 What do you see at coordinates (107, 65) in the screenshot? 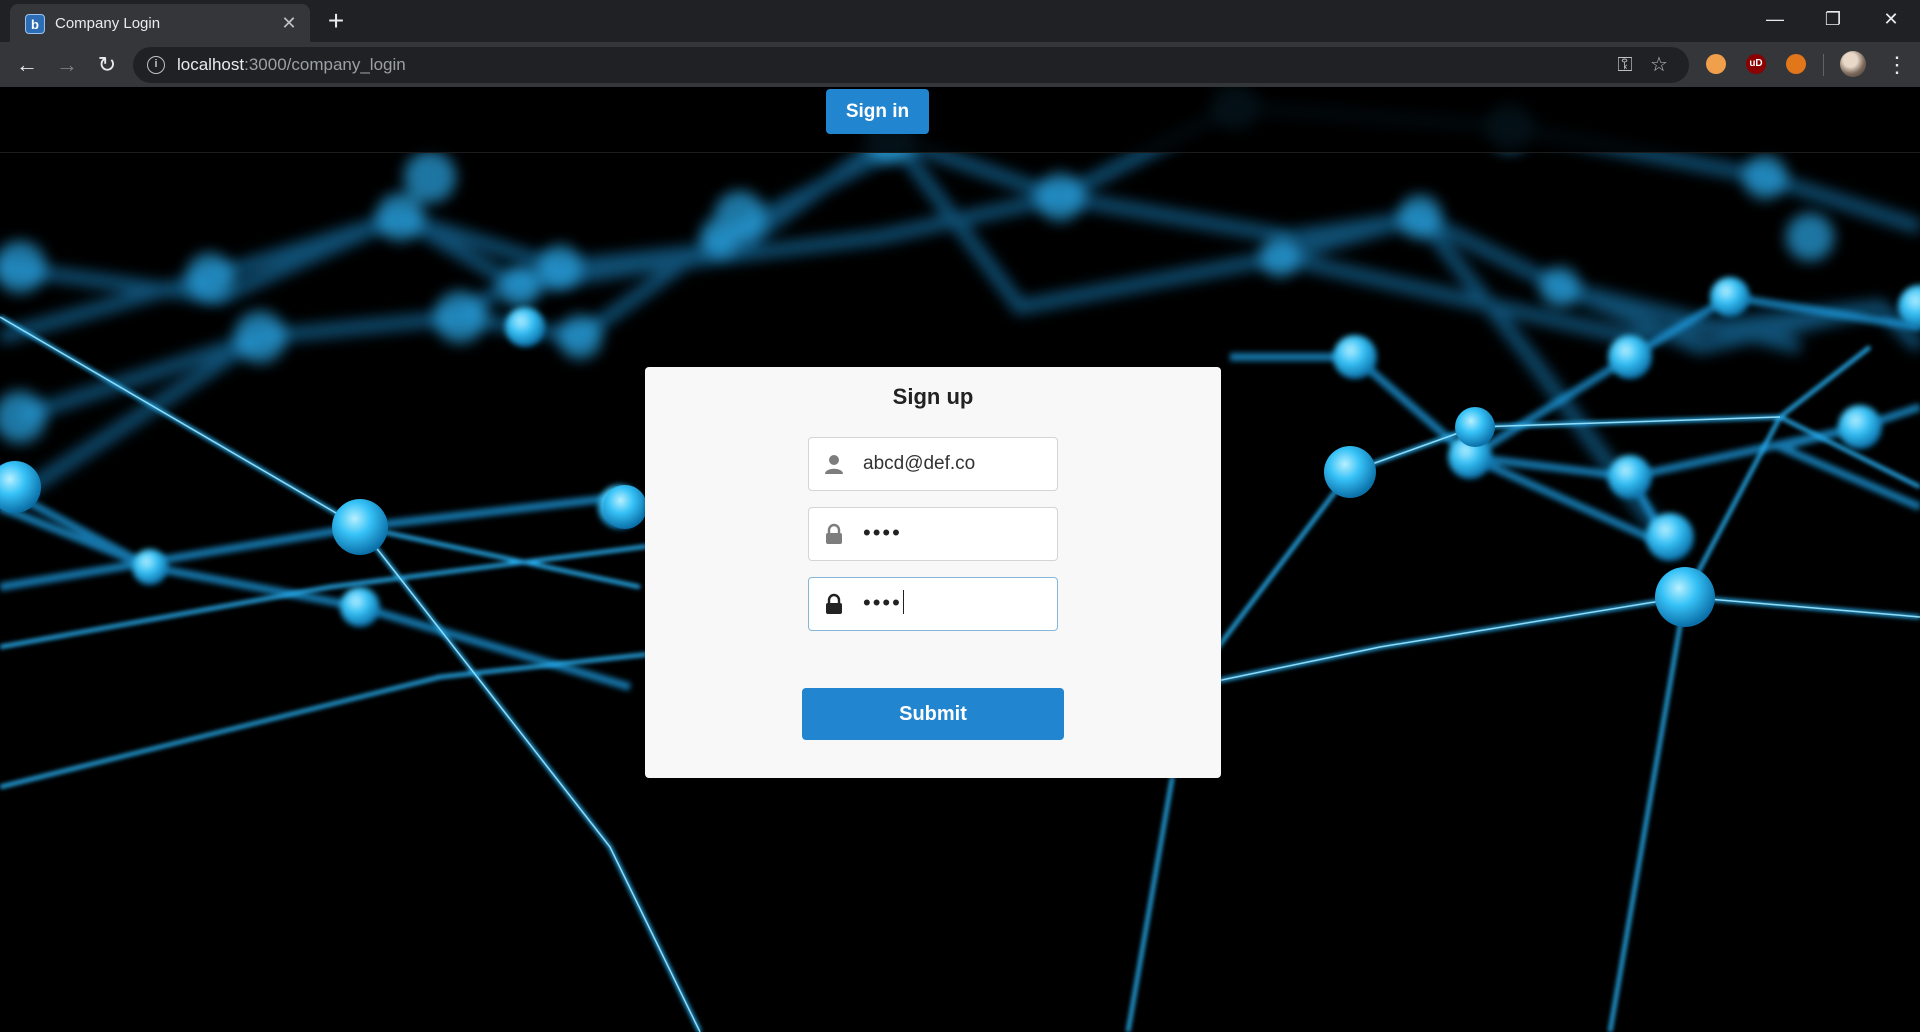
I see `reload-button: ↻` at bounding box center [107, 65].